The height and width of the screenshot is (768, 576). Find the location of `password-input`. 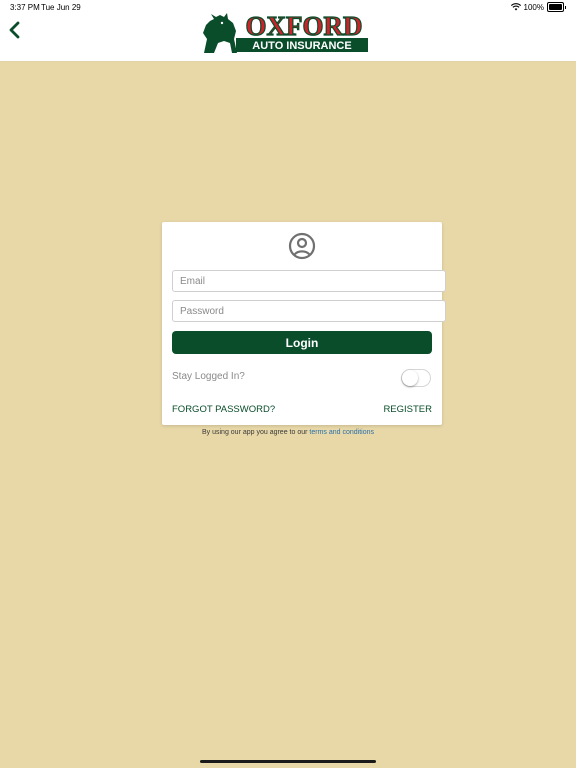

password-input is located at coordinates (309, 311).